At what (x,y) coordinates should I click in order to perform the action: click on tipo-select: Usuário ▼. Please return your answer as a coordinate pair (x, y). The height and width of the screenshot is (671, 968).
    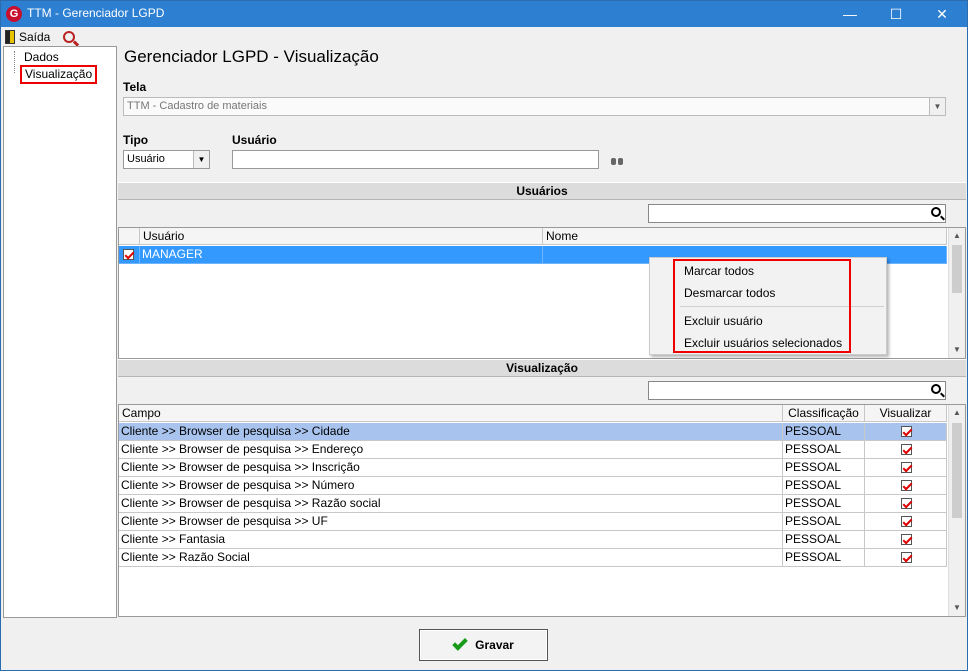
    Looking at the image, I should click on (166, 159).